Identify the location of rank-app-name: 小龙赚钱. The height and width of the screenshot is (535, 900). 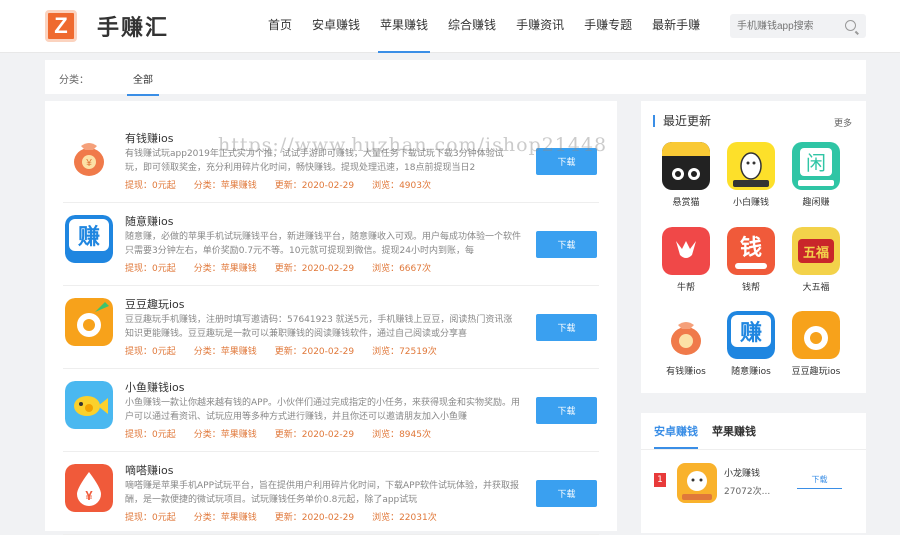
(742, 472).